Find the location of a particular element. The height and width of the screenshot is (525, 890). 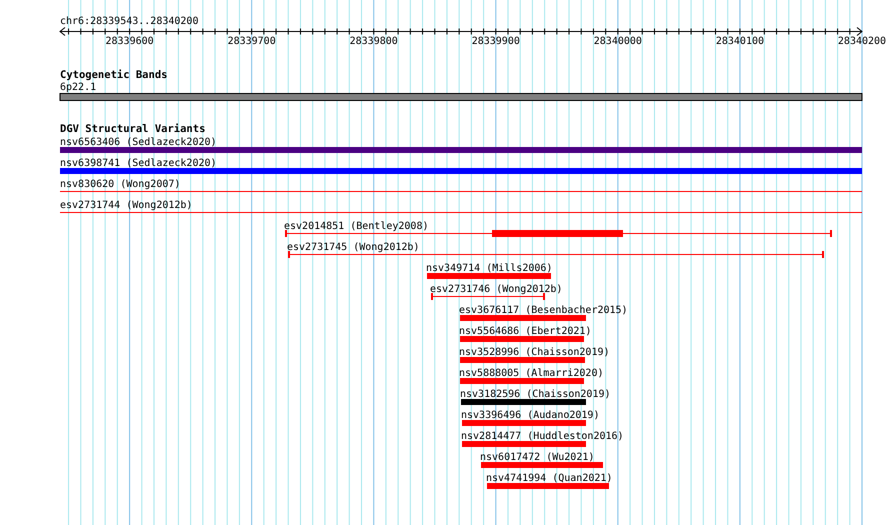

ruler-tick-label: 28340000 is located at coordinates (618, 41).